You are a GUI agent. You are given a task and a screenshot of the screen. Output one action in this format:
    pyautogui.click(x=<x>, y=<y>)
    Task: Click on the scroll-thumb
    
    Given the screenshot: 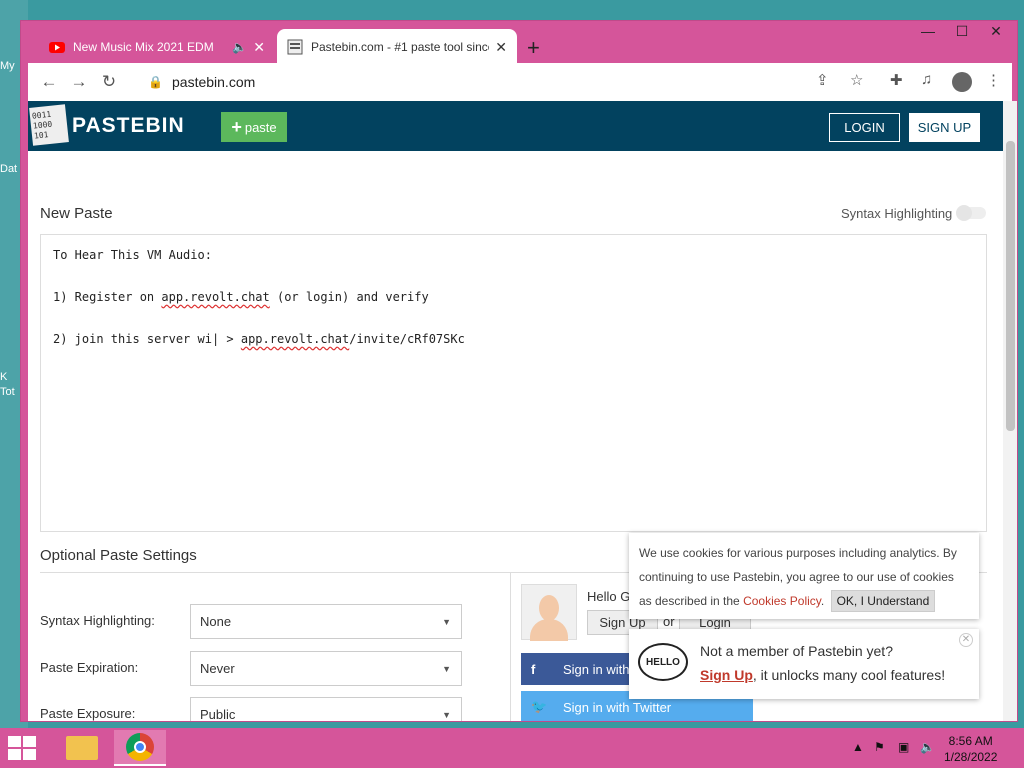 What is the action you would take?
    pyautogui.click(x=1010, y=286)
    